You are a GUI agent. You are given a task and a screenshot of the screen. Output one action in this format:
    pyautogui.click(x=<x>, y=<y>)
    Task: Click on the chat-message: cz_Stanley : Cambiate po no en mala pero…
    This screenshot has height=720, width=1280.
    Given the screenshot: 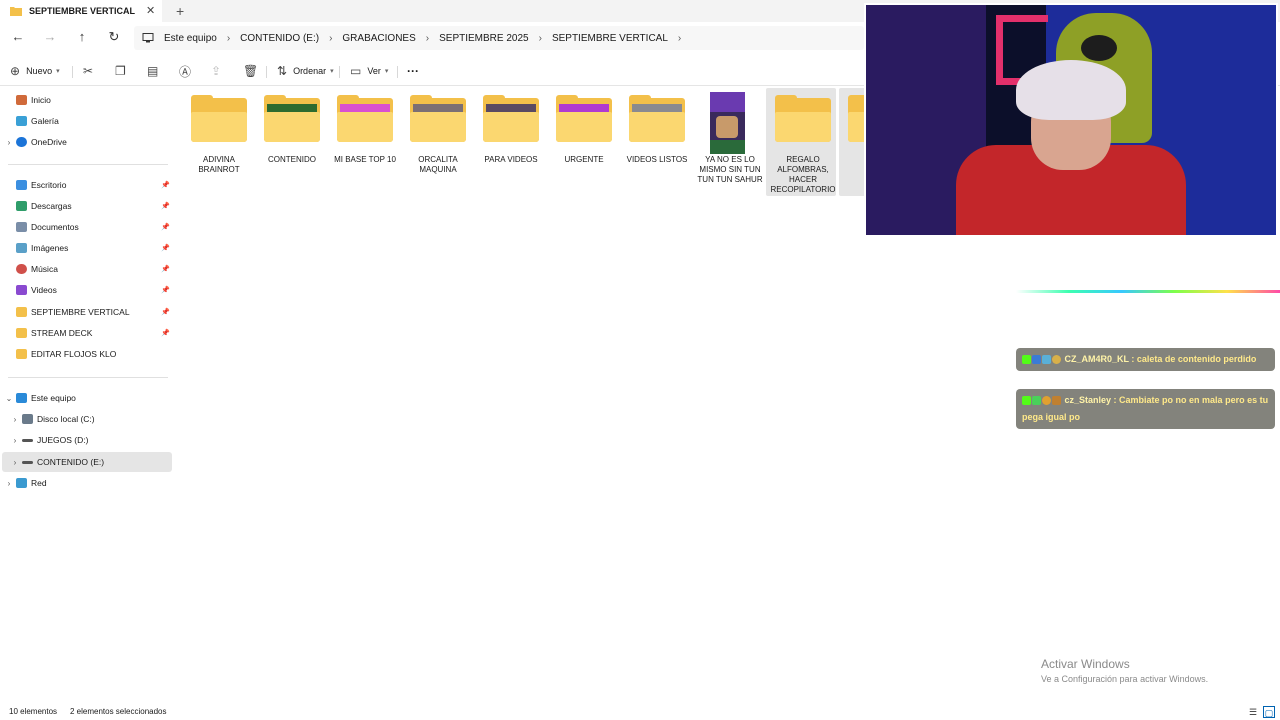 What is the action you would take?
    pyautogui.click(x=1145, y=409)
    